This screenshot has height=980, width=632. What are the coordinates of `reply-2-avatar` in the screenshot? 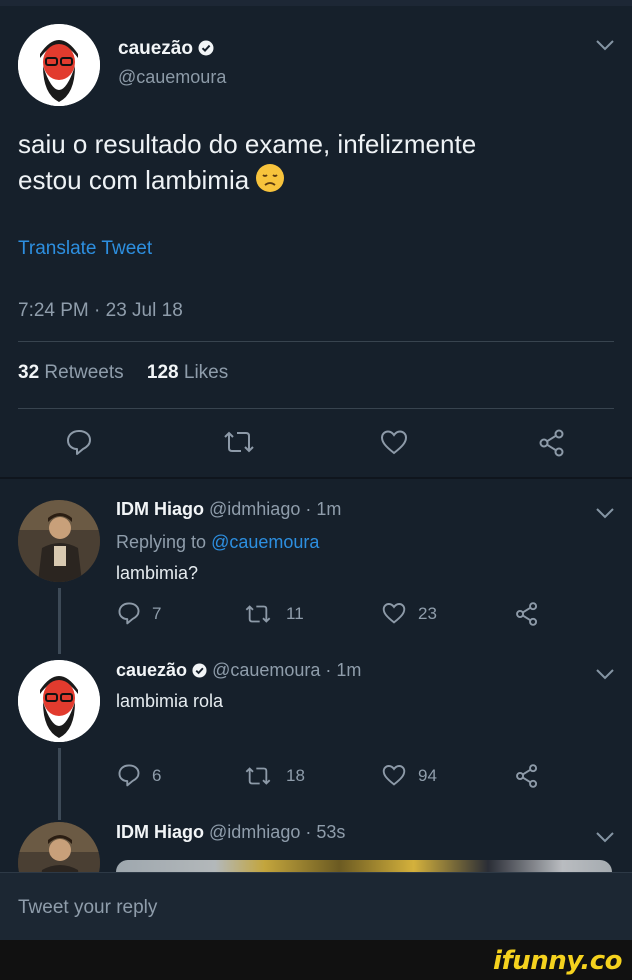 It's located at (59, 701).